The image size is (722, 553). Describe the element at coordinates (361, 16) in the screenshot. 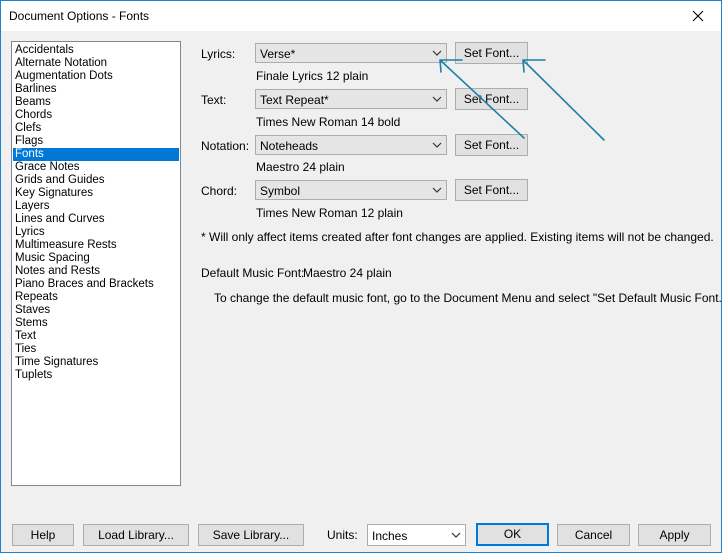

I see `title-bar: Document Options - Fonts` at that location.